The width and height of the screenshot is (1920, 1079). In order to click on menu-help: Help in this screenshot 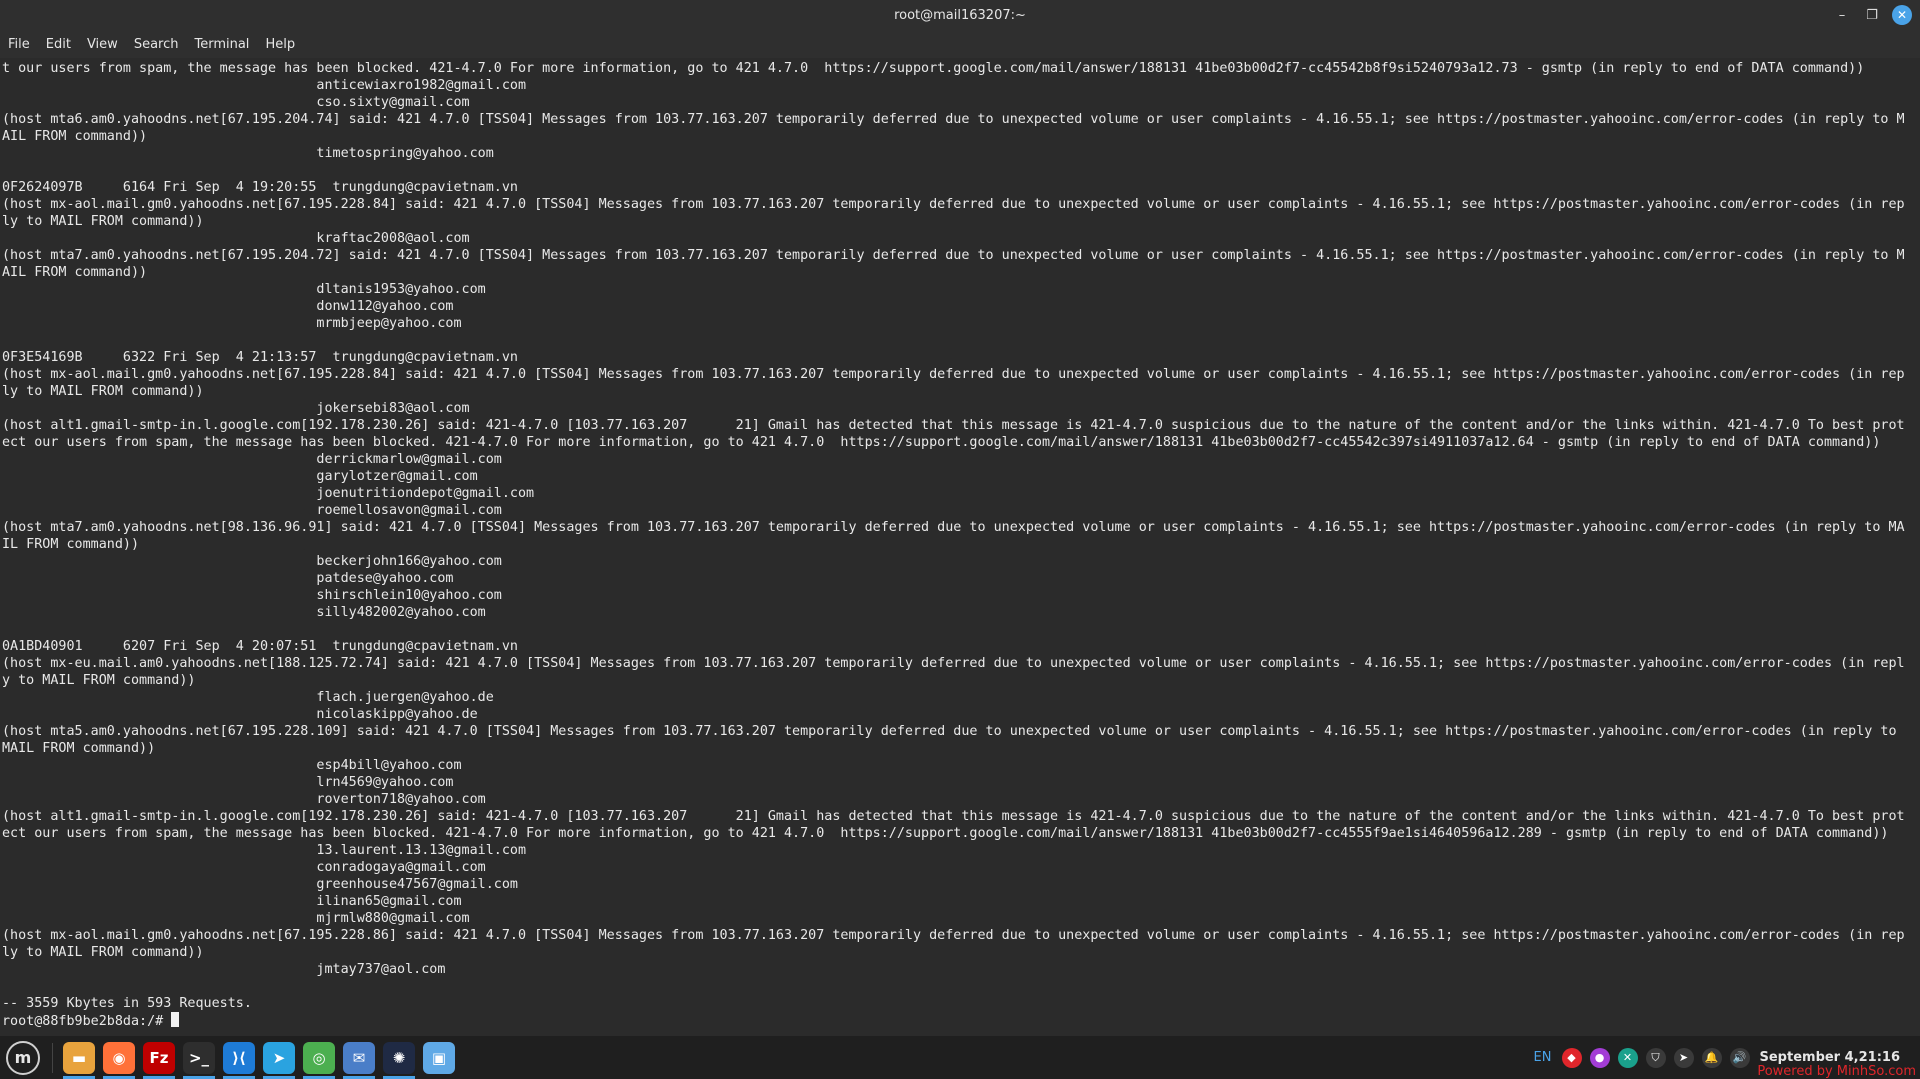, I will do `click(280, 44)`.